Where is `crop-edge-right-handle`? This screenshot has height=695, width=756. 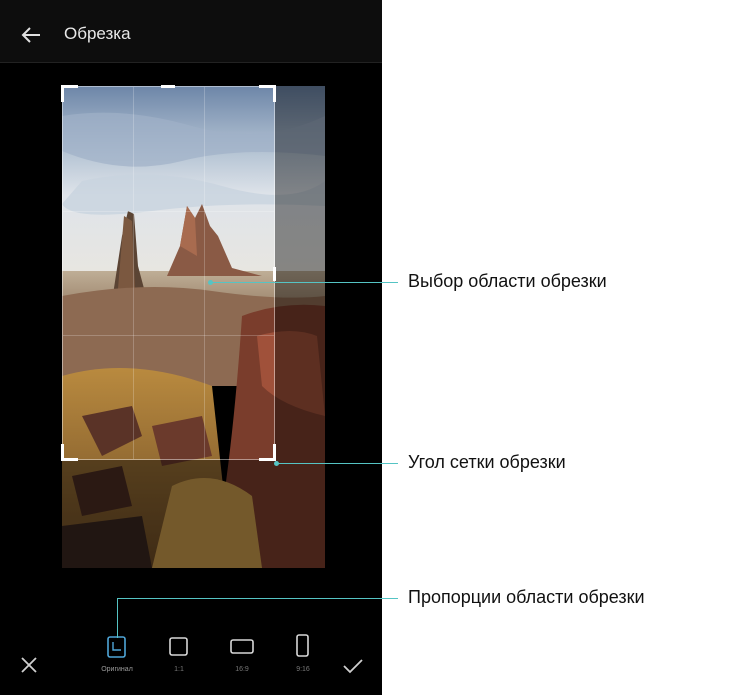 crop-edge-right-handle is located at coordinates (274, 274).